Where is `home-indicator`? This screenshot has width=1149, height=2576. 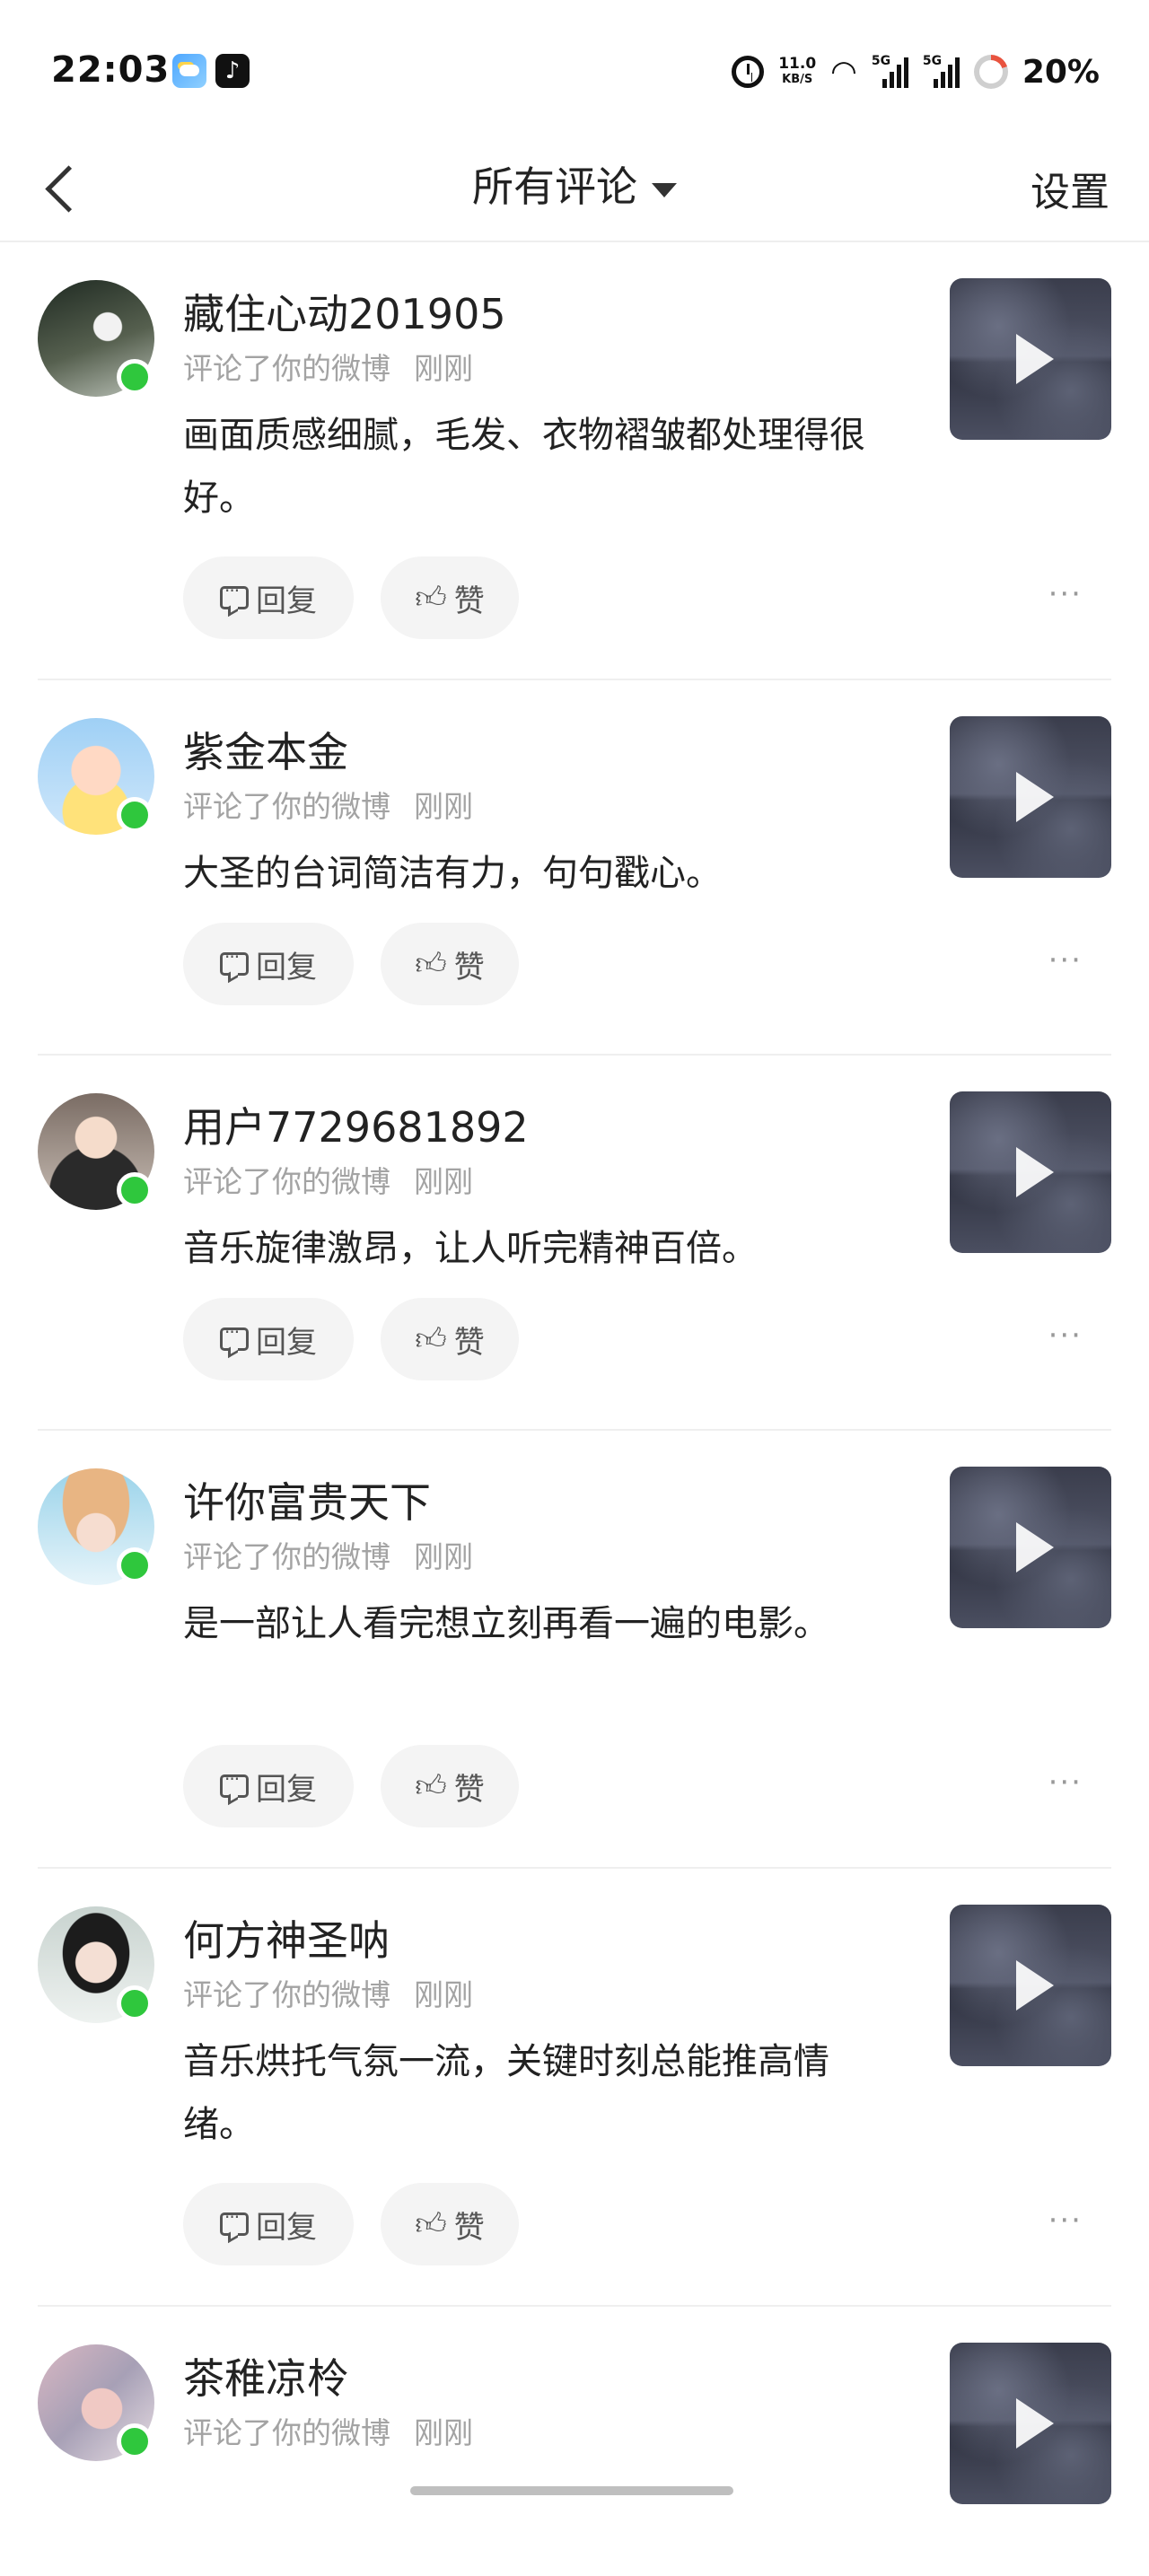 home-indicator is located at coordinates (571, 2490).